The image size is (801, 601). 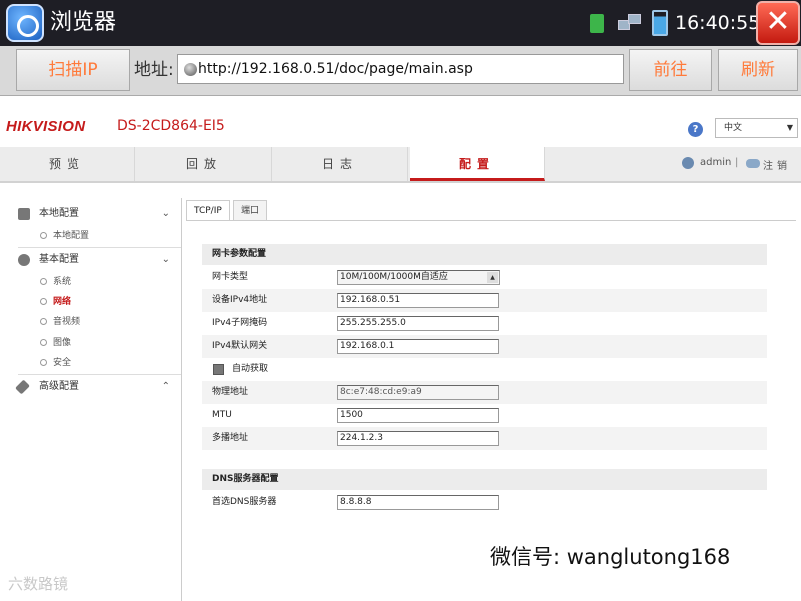 What do you see at coordinates (73, 70) in the screenshot?
I see `scan-ip-button: 扫描IP` at bounding box center [73, 70].